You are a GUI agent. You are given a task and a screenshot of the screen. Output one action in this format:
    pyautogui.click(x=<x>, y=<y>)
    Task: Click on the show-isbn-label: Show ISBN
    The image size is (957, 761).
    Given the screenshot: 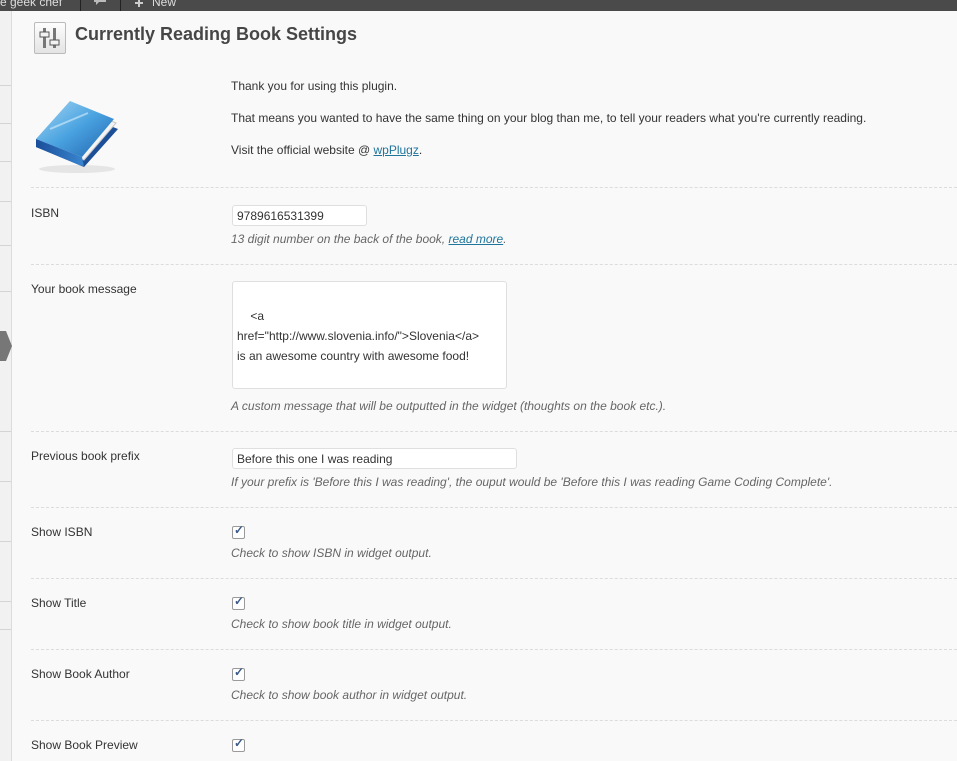 What is the action you would take?
    pyautogui.click(x=62, y=532)
    